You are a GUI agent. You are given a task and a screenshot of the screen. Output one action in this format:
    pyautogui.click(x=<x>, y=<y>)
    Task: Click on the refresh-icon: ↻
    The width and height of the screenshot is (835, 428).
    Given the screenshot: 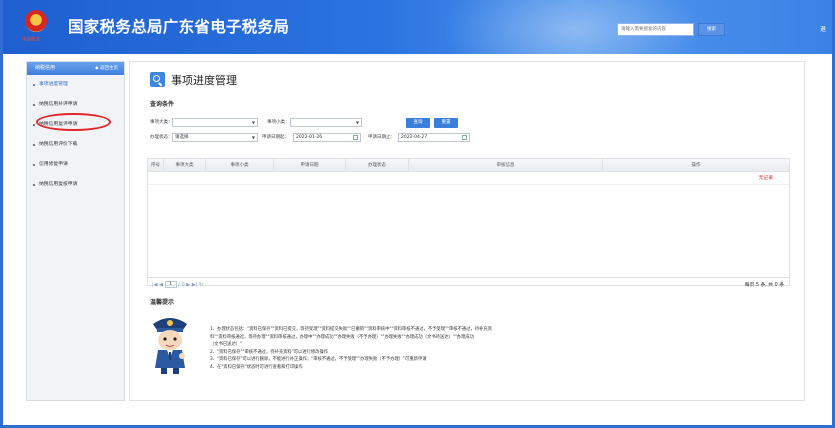 What is the action you would take?
    pyautogui.click(x=201, y=285)
    